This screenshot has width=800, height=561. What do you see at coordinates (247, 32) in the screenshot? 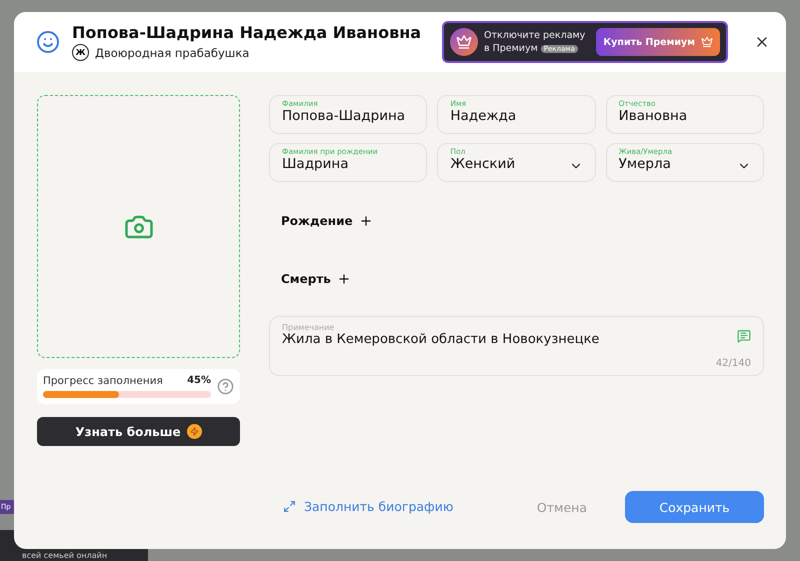
I see `person-name: Попова-Шадрина Надежда Ивановна` at bounding box center [247, 32].